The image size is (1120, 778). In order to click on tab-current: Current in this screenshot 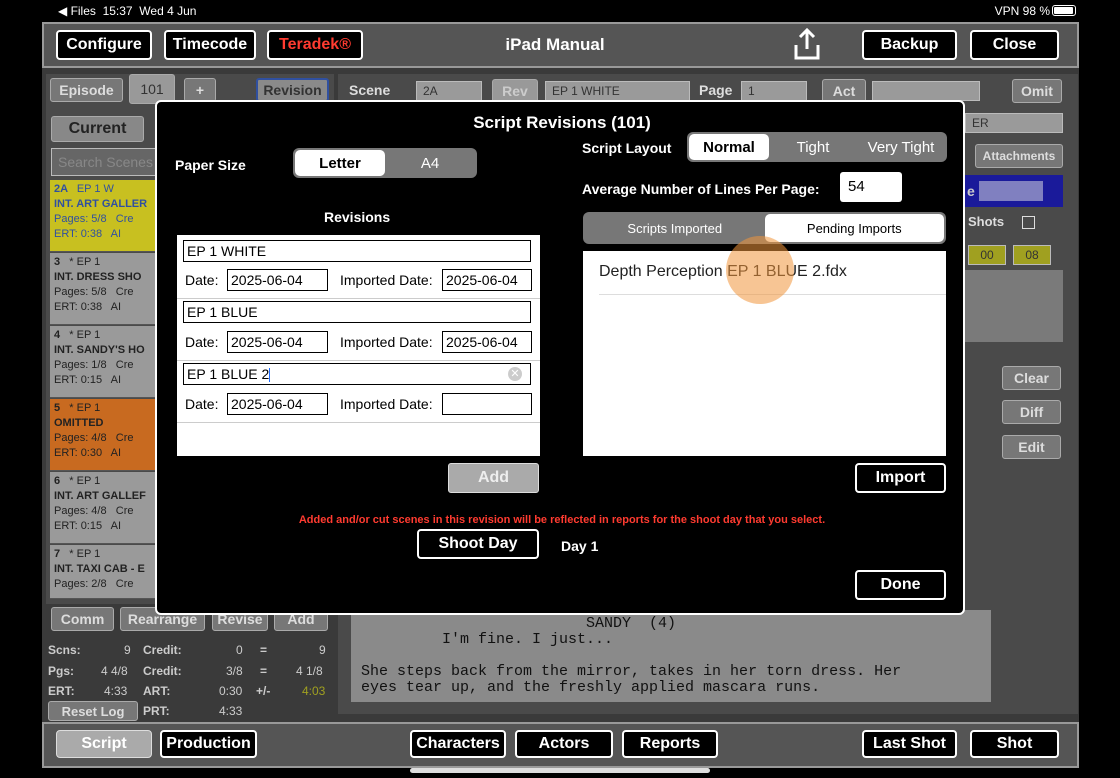, I will do `click(97, 129)`.